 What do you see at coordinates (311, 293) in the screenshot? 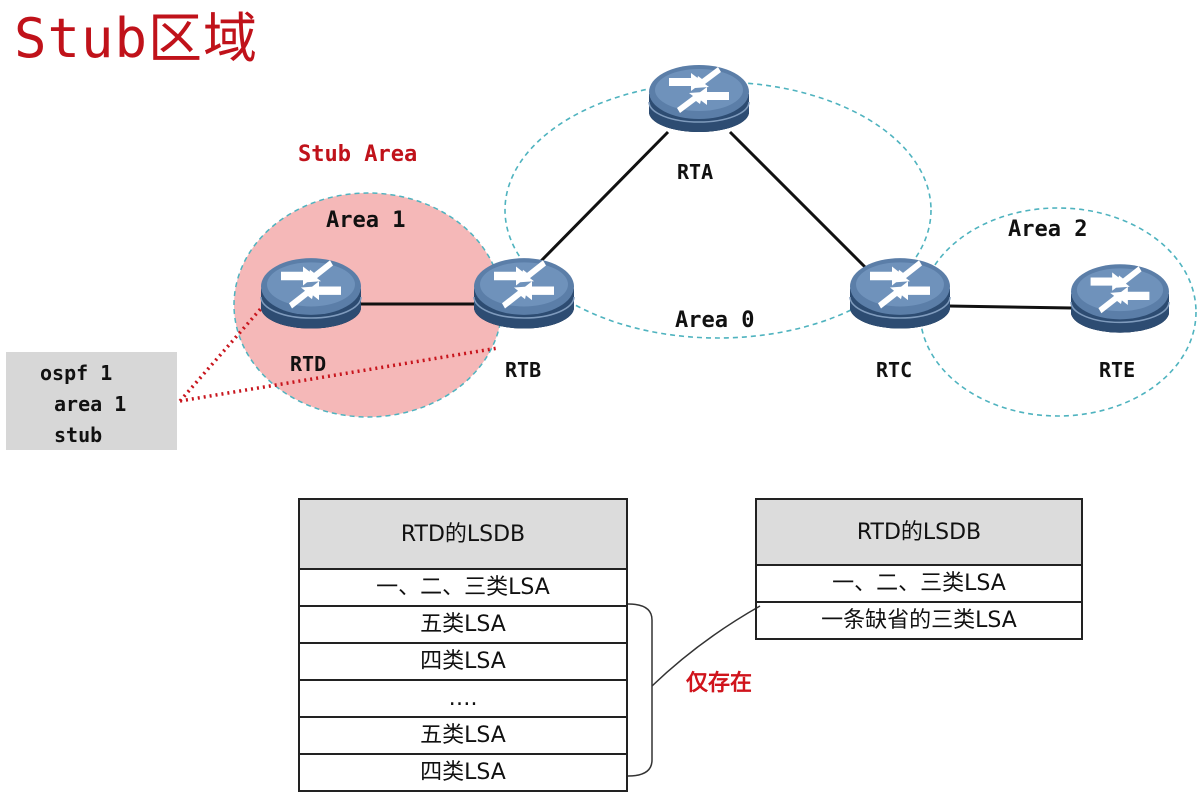
I see `router-rtd-icon` at bounding box center [311, 293].